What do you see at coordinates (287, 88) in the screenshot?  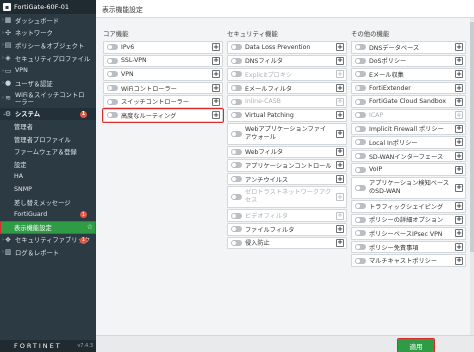 I see `feature-toggle-row: Eメールフィルタ +` at bounding box center [287, 88].